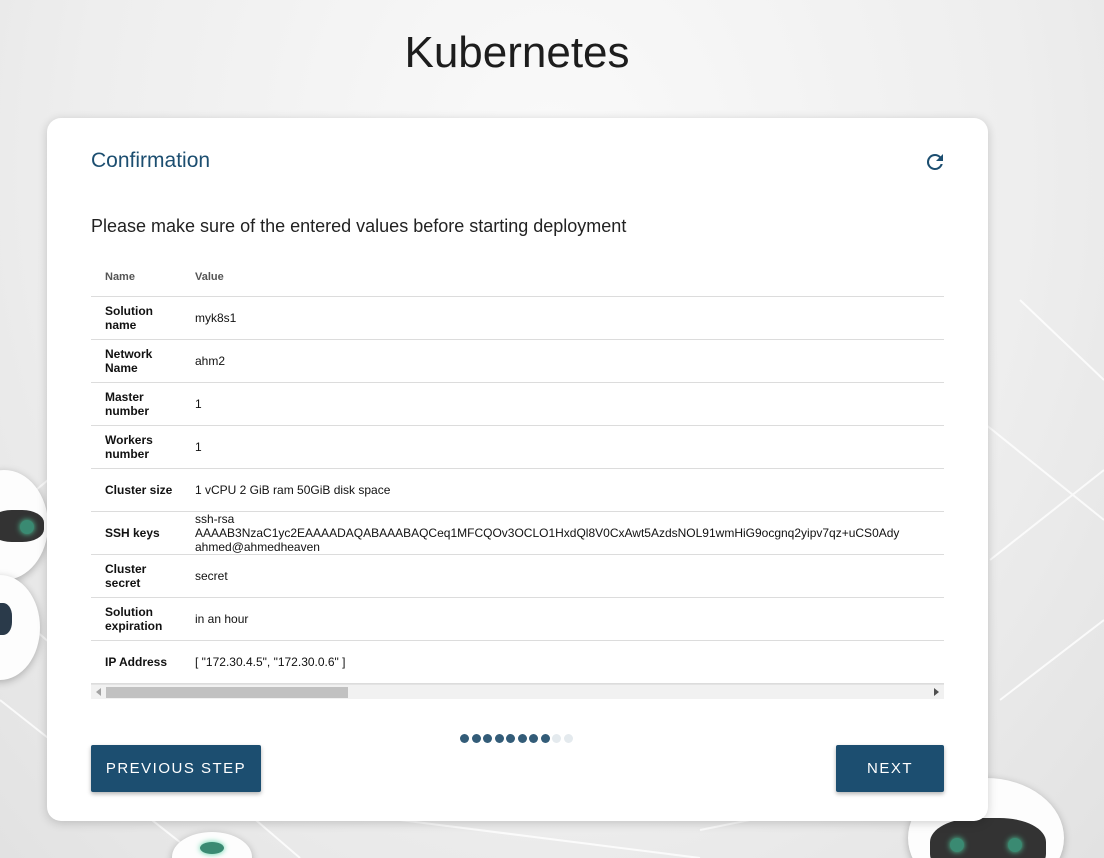 Image resolution: width=1104 pixels, height=858 pixels. I want to click on table-header-row: Name Value, so click(517, 277).